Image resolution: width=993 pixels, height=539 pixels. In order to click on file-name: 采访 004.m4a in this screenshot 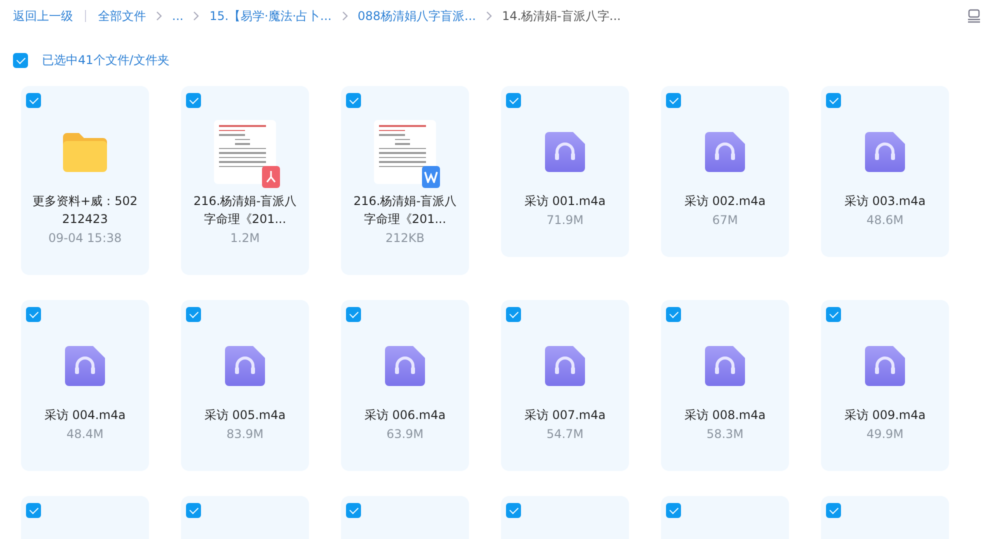, I will do `click(85, 415)`.